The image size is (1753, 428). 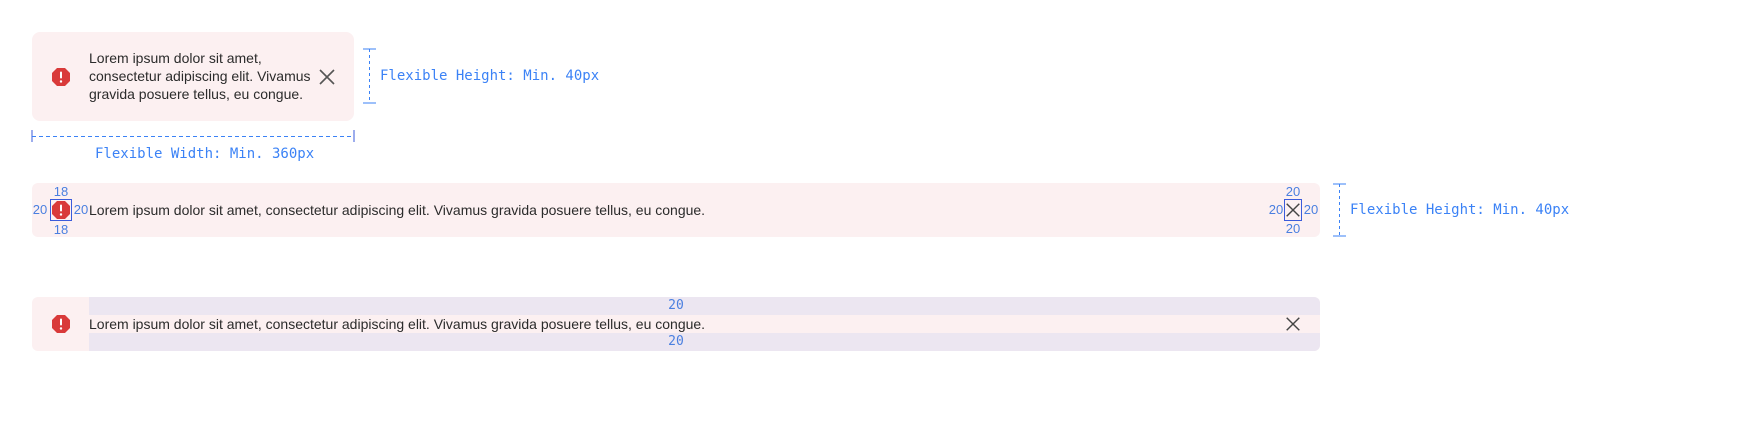 What do you see at coordinates (1293, 228) in the screenshot?
I see `close-bottom-spacing: 20` at bounding box center [1293, 228].